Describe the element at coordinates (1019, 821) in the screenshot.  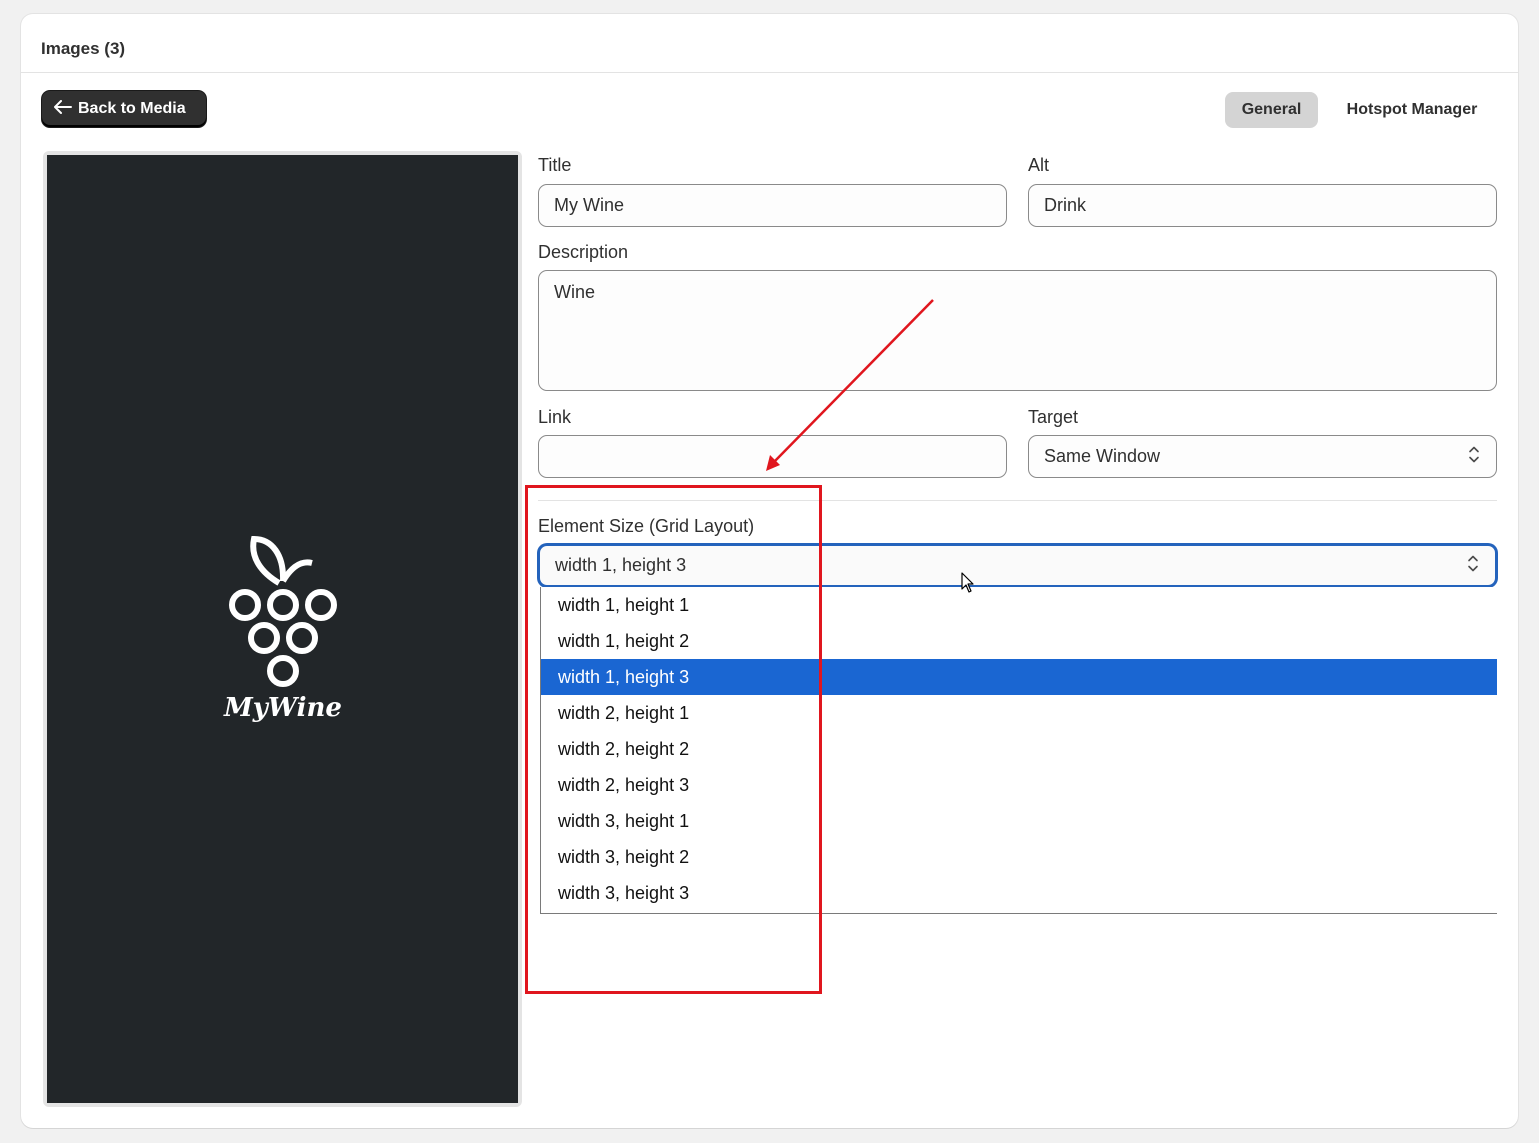
I see `dropdown-option: width 3, height 1` at that location.